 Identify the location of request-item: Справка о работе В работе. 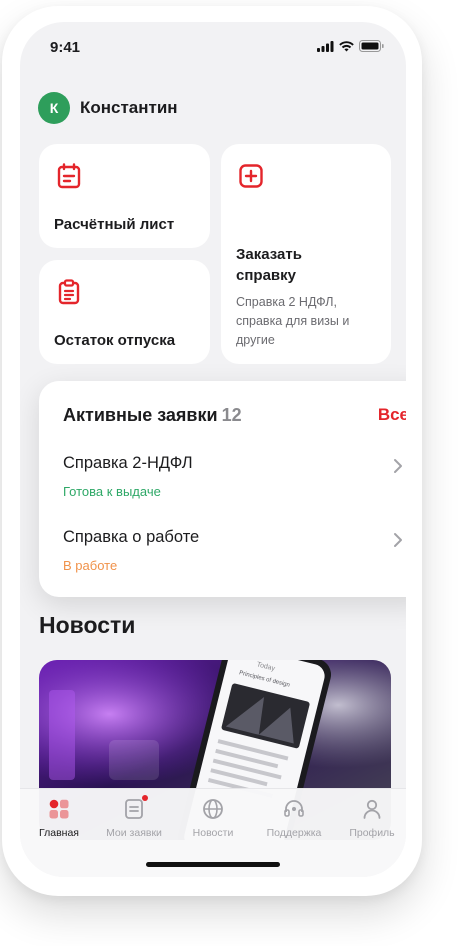
(234, 553).